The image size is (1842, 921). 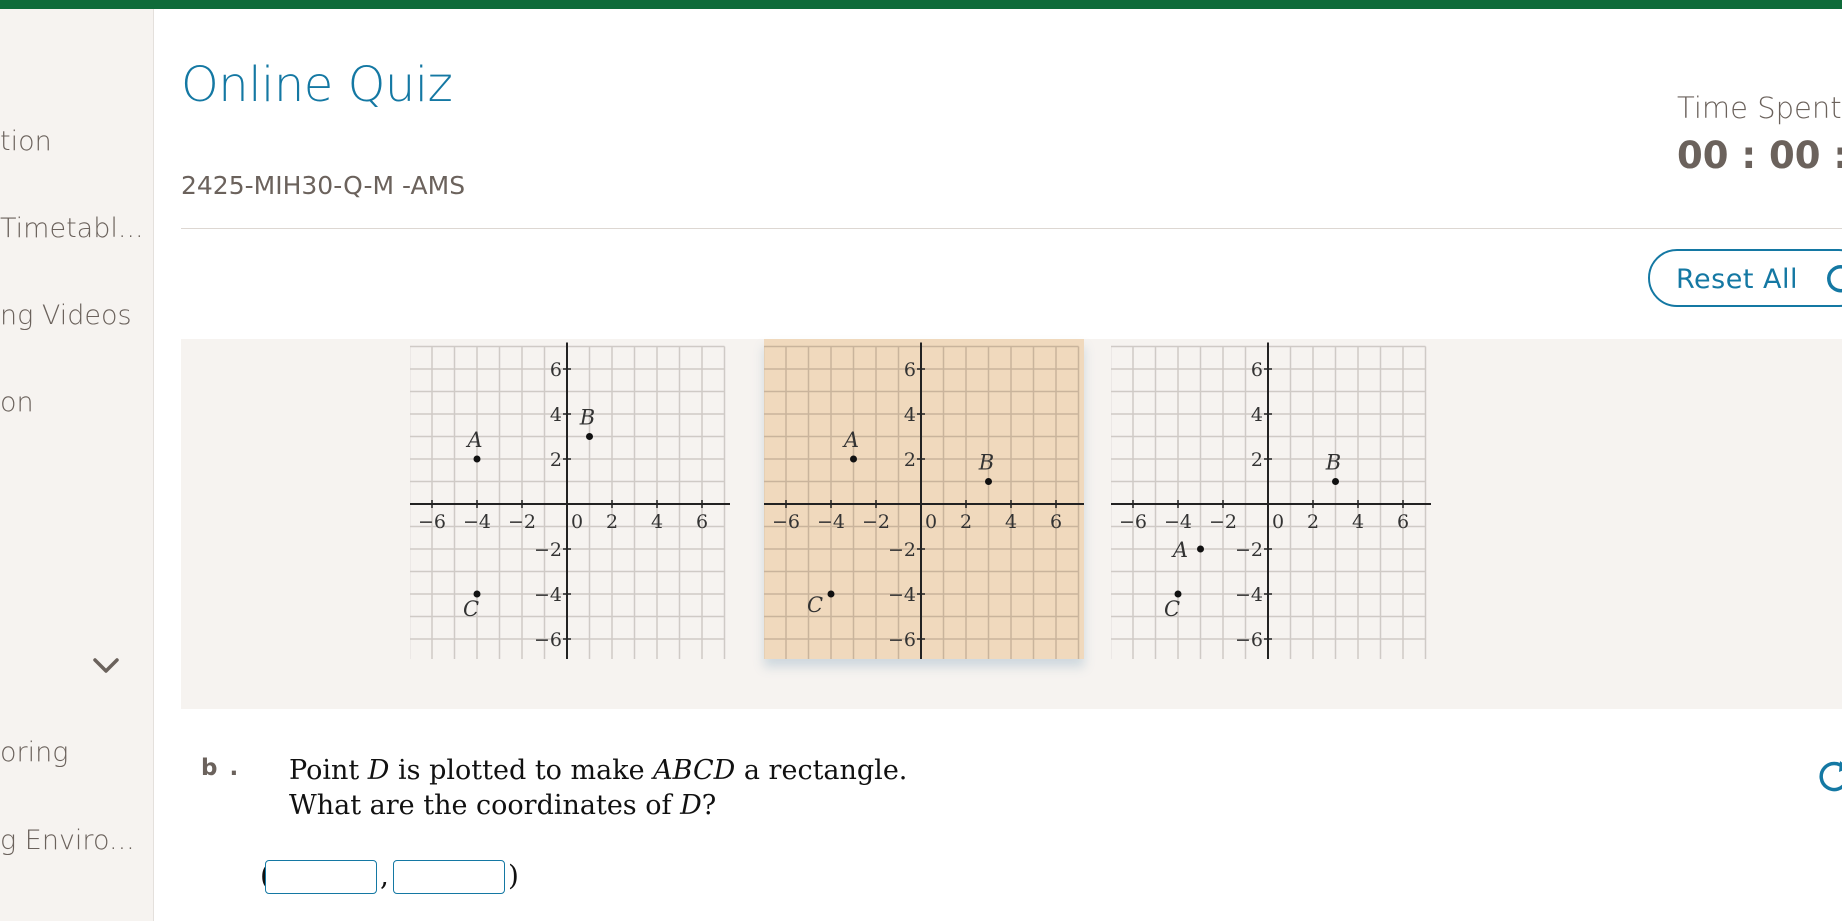 What do you see at coordinates (17, 402) in the screenshot?
I see `sidebar-item-4: on` at bounding box center [17, 402].